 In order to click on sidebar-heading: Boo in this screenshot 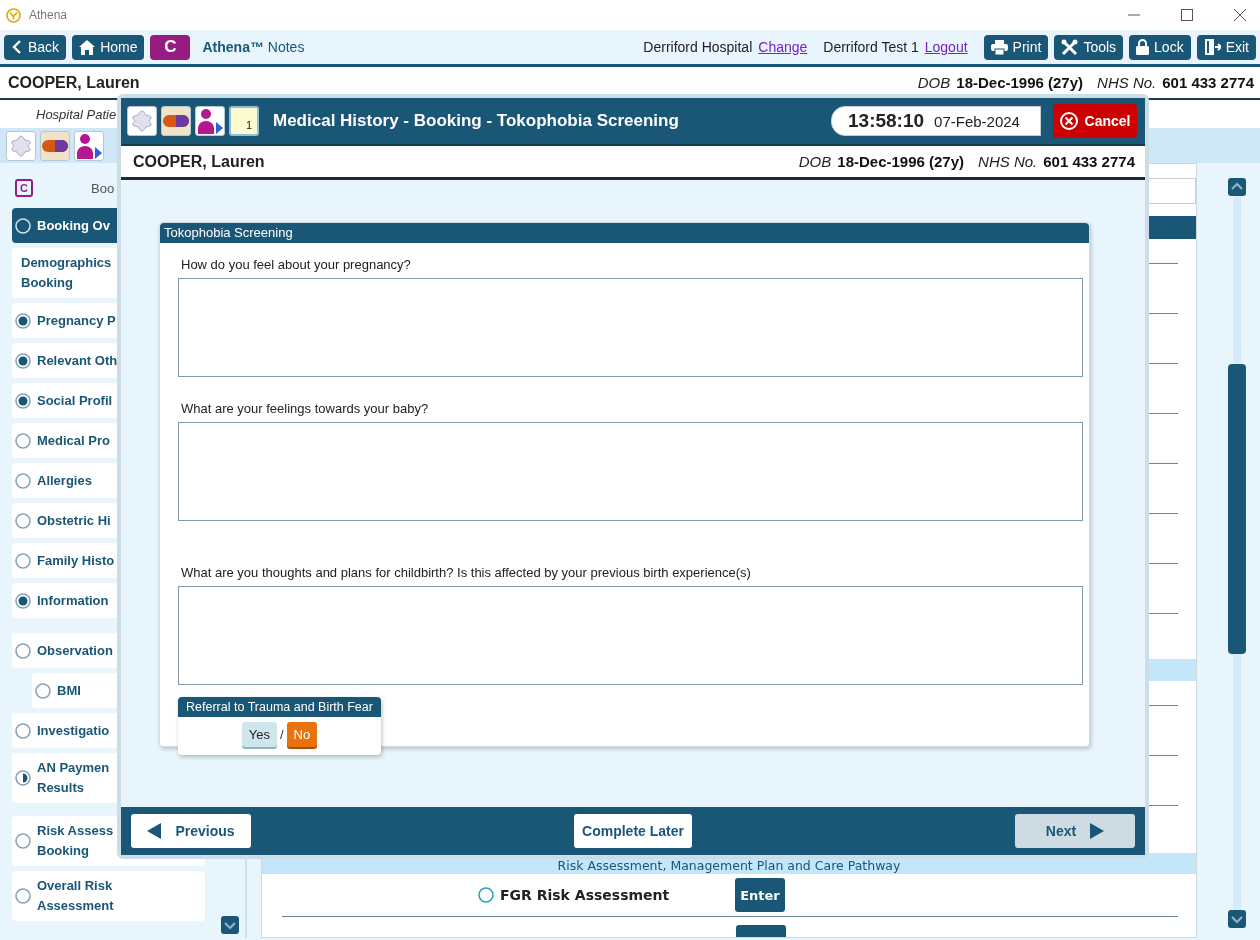, I will do `click(103, 188)`.